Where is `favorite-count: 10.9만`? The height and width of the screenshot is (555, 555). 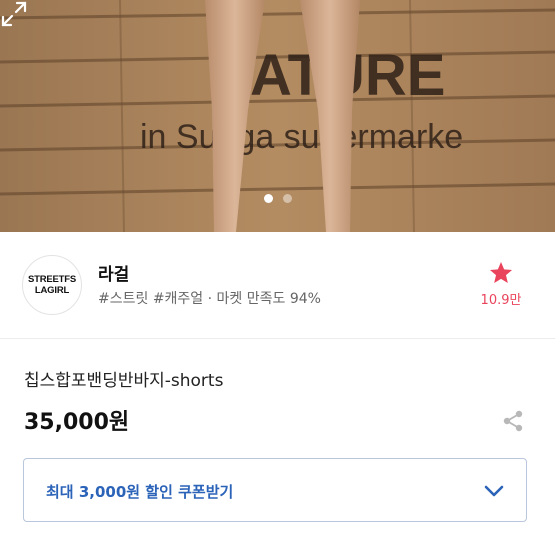 favorite-count: 10.9만 is located at coordinates (501, 300).